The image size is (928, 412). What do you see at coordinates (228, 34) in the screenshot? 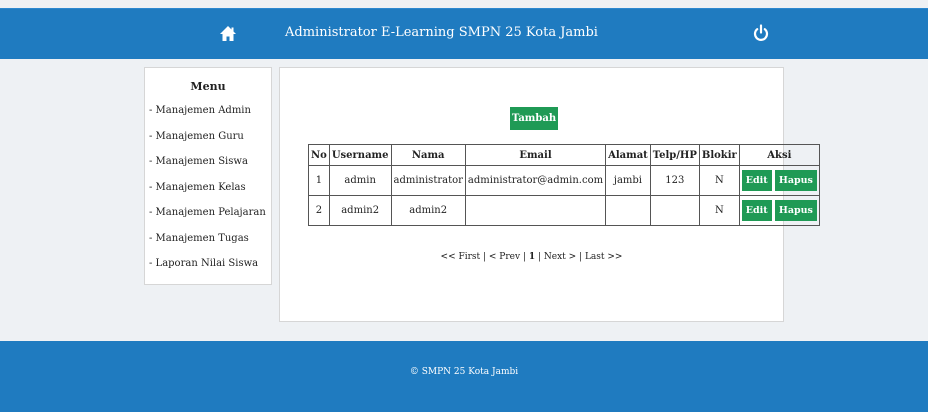
I see `home-icon` at bounding box center [228, 34].